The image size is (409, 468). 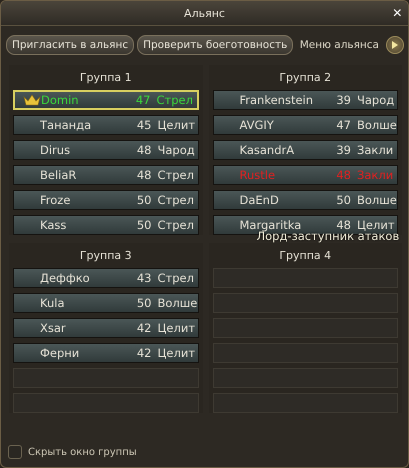 What do you see at coordinates (305, 200) in the screenshot?
I see `member-row: DaEnD 50 Волше` at bounding box center [305, 200].